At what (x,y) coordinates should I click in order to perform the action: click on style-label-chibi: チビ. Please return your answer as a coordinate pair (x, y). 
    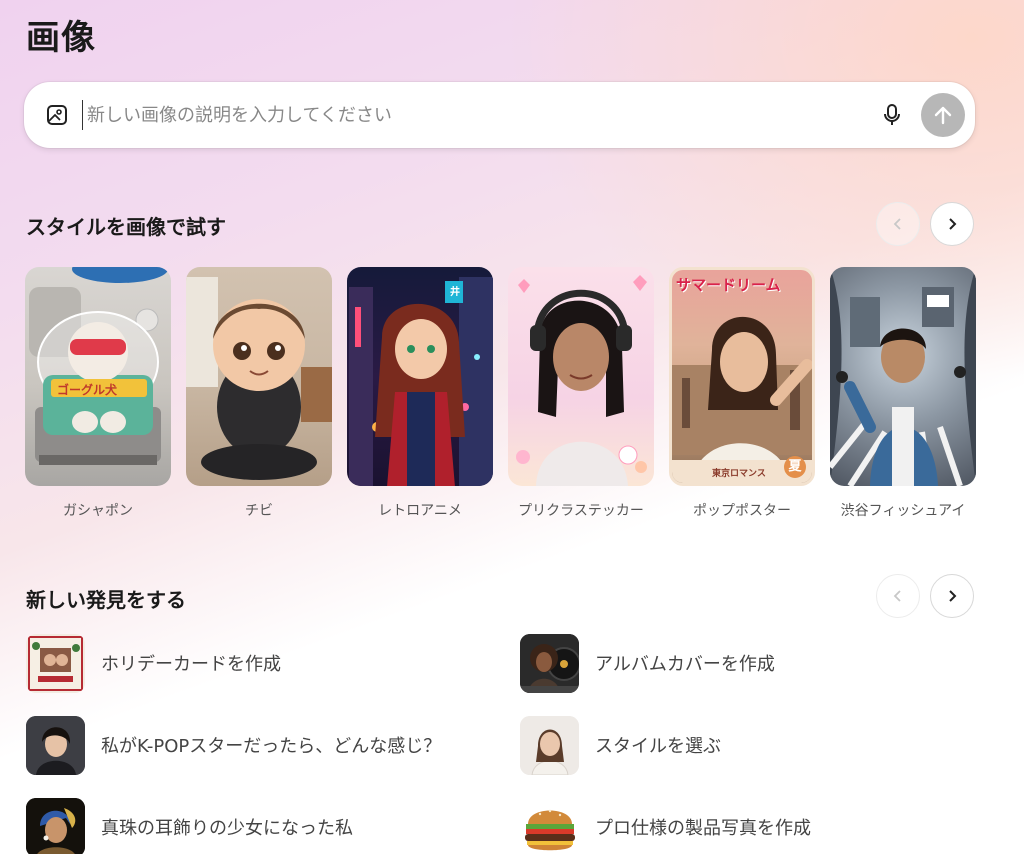
    Looking at the image, I should click on (259, 511).